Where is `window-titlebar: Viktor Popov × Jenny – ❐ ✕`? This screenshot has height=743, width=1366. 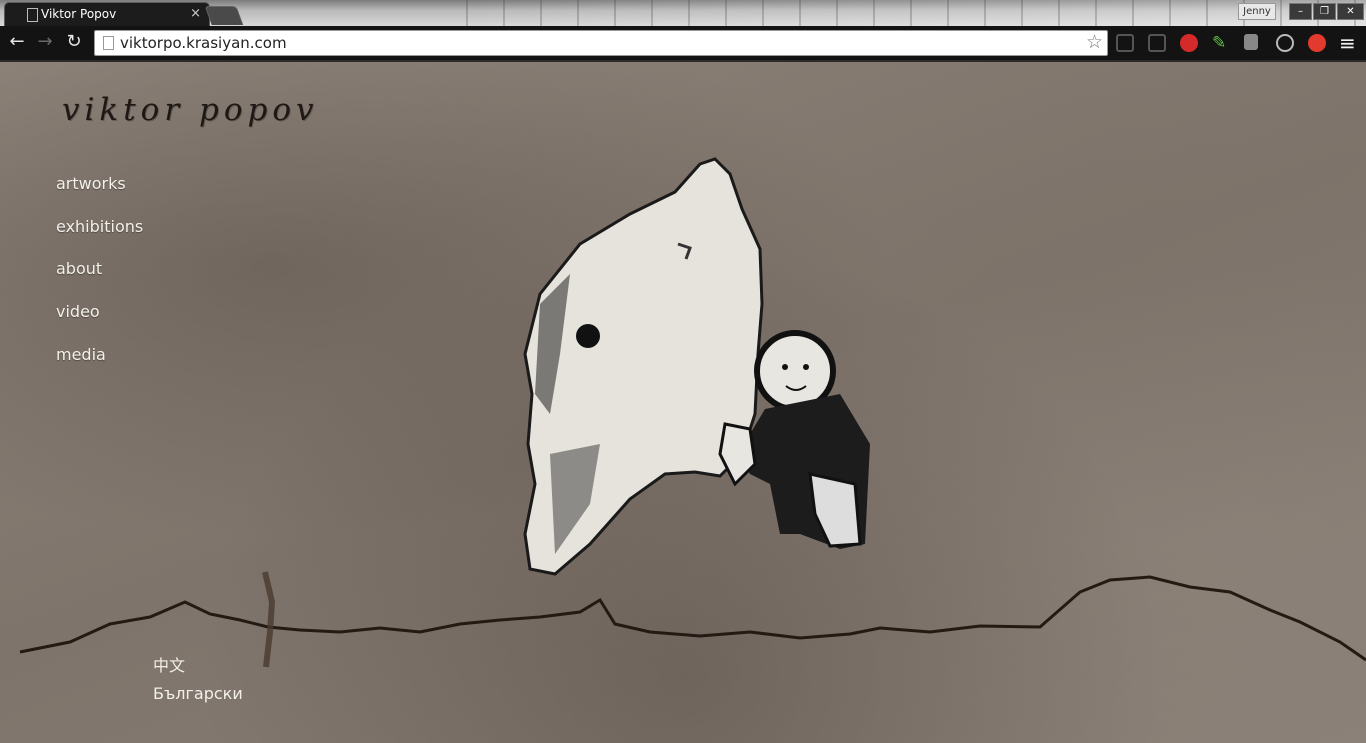
window-titlebar: Viktor Popov × Jenny – ❐ ✕ is located at coordinates (683, 13).